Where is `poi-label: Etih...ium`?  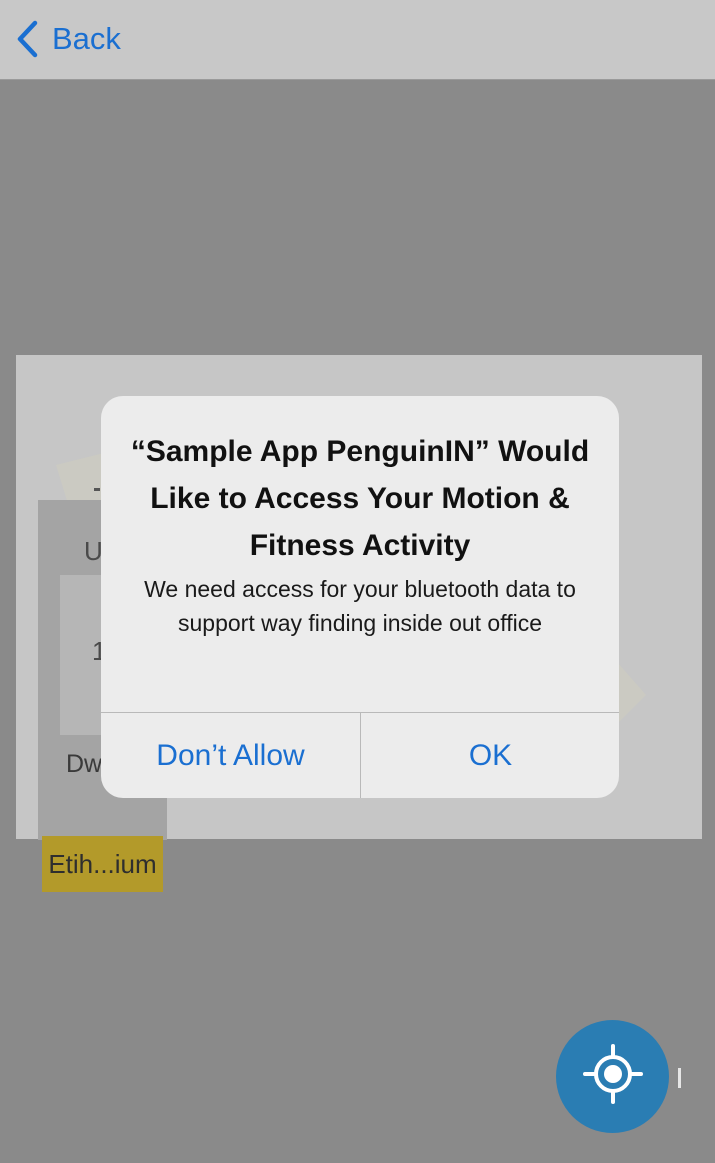
poi-label: Etih...ium is located at coordinates (102, 864).